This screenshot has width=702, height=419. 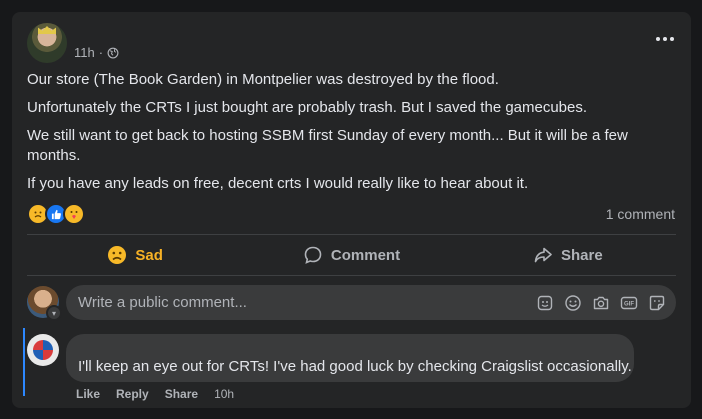 What do you see at coordinates (117, 255) in the screenshot?
I see `sad-face-icon` at bounding box center [117, 255].